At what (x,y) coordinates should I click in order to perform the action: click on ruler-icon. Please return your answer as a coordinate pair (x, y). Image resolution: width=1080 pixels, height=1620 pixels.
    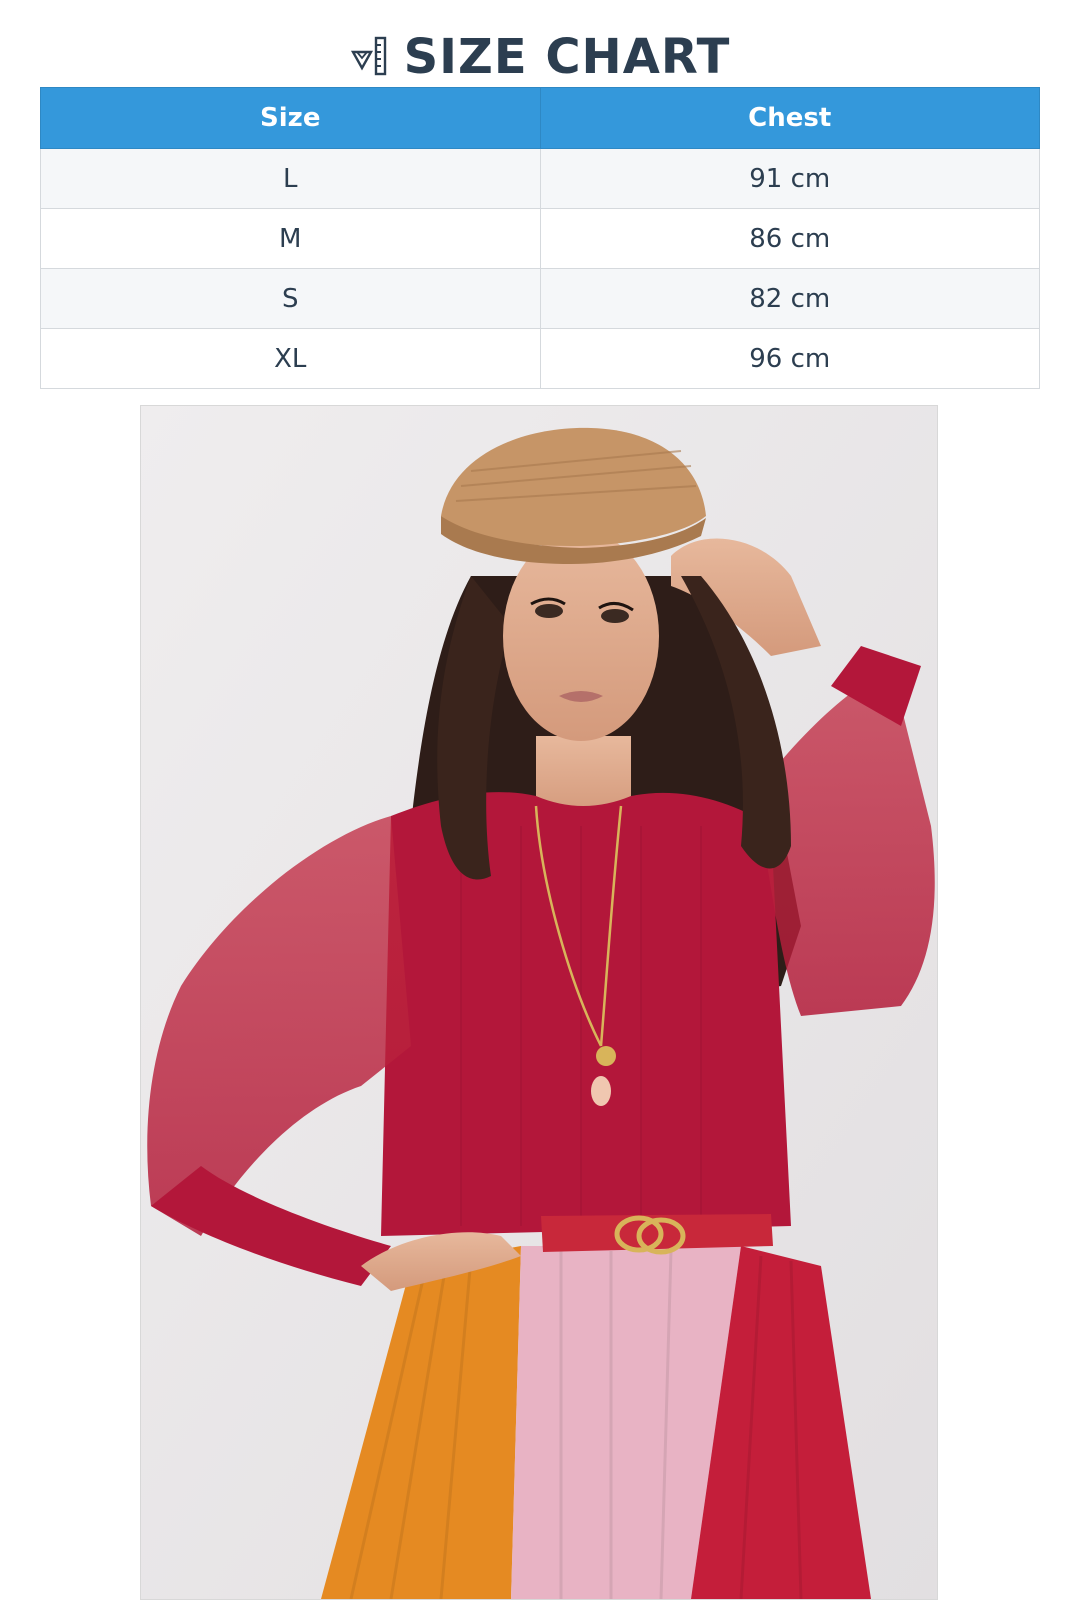
    Looking at the image, I should click on (370, 57).